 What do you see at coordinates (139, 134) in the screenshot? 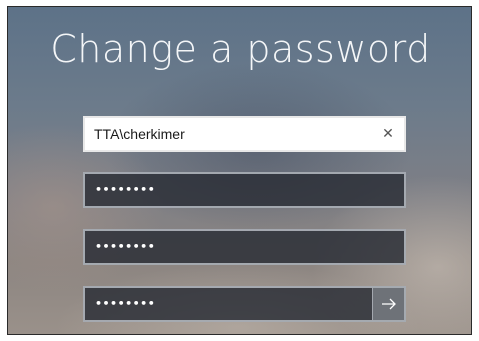
I see `username-value: TTA\cherkimer` at bounding box center [139, 134].